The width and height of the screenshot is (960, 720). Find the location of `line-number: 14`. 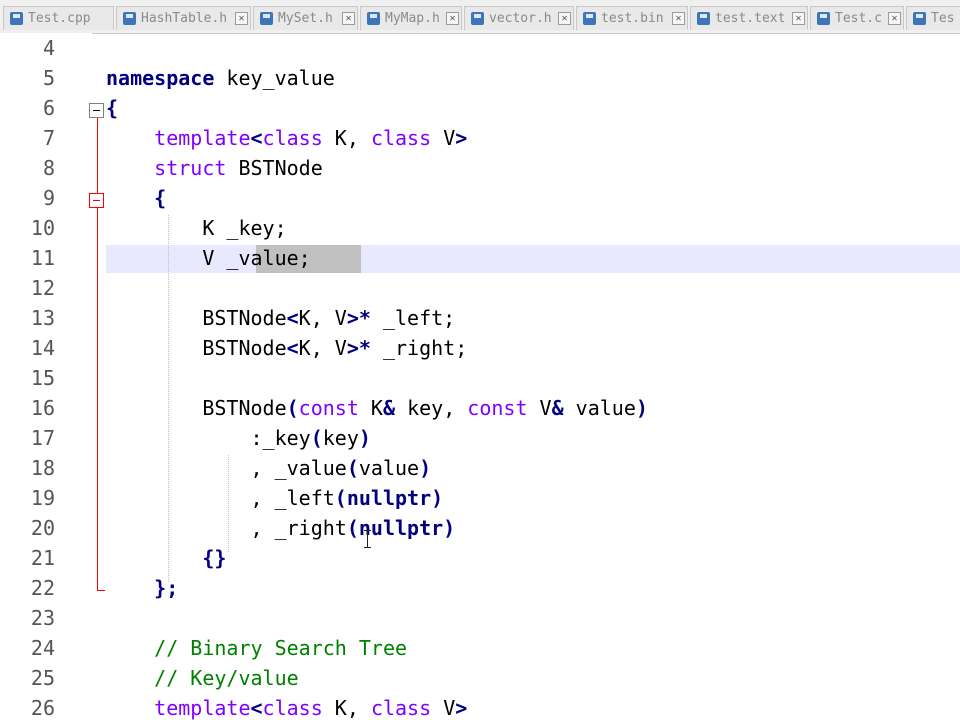

line-number: 14 is located at coordinates (42, 348).